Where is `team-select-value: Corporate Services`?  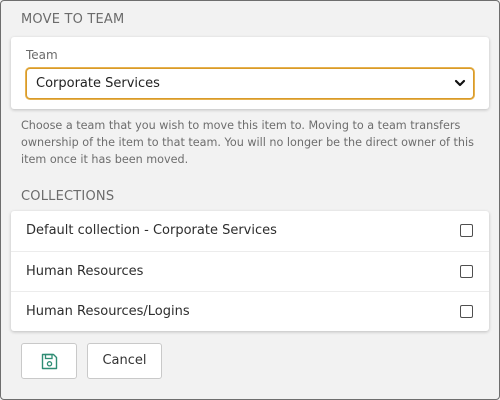 team-select-value: Corporate Services is located at coordinates (98, 83).